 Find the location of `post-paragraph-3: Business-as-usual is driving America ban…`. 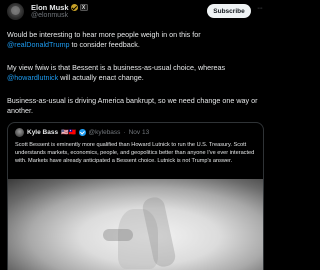

post-paragraph-3: Business-as-usual is driving America ban… is located at coordinates (132, 105).